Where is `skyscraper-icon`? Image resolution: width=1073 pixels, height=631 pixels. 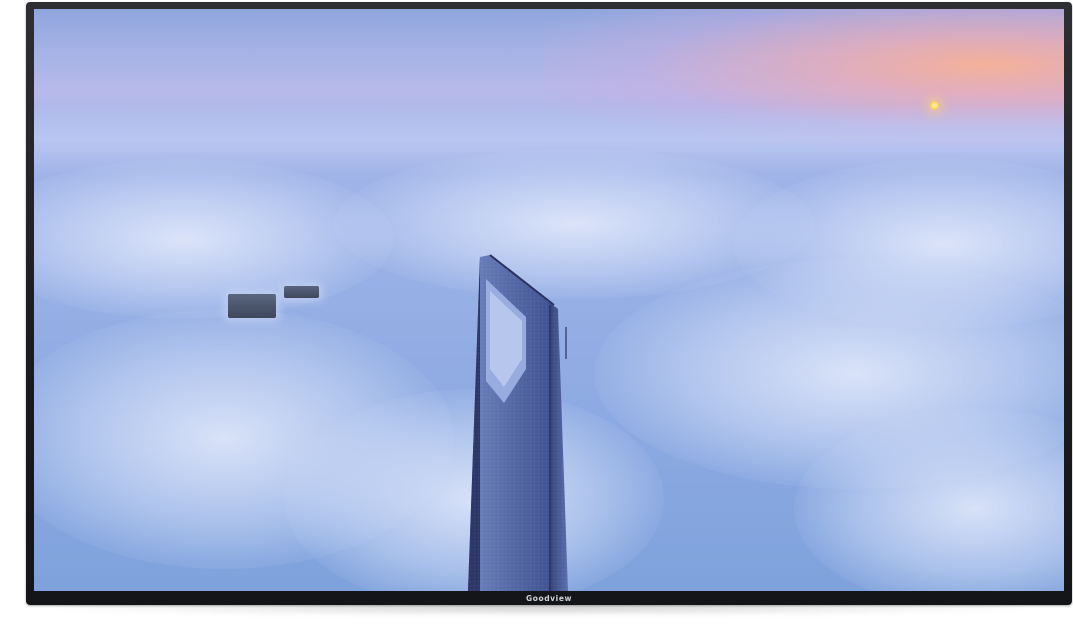
skyscraper-icon is located at coordinates (518, 422).